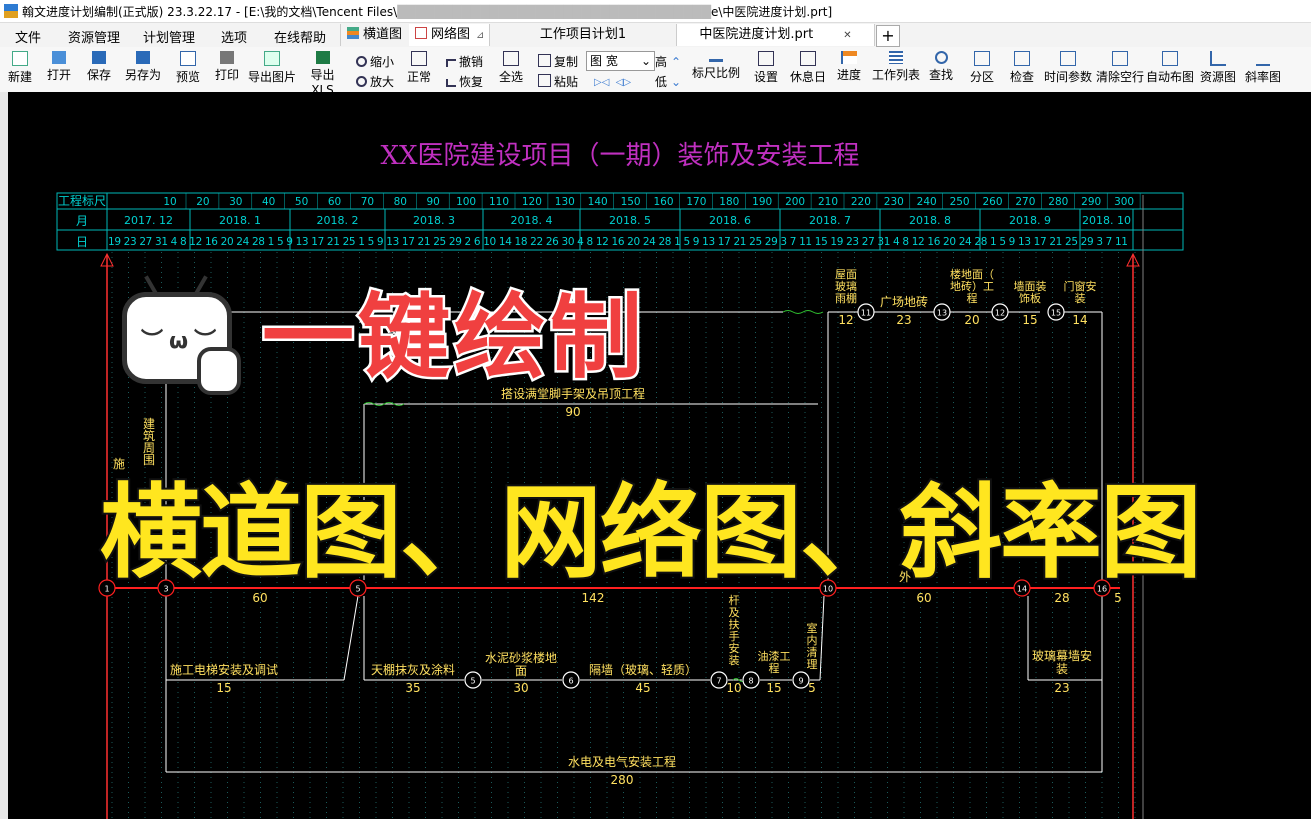  What do you see at coordinates (642, 688) in the screenshot?
I see `task-duration: 45` at bounding box center [642, 688].